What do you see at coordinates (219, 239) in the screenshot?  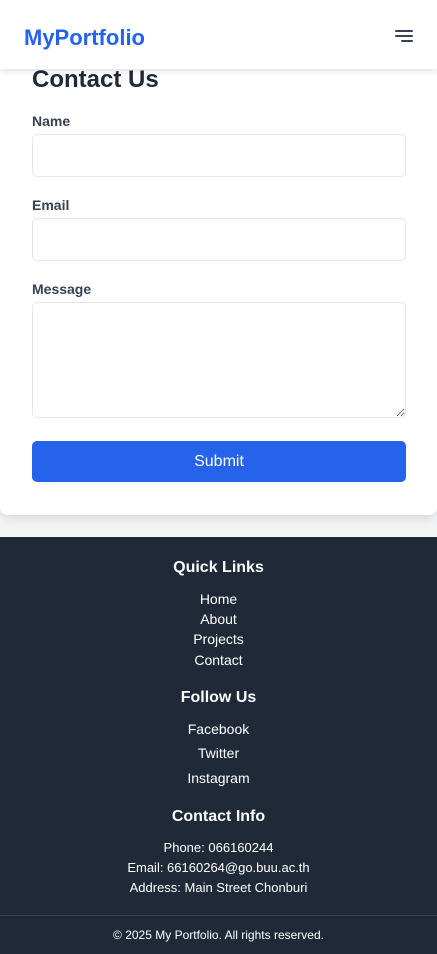 I see `email-input` at bounding box center [219, 239].